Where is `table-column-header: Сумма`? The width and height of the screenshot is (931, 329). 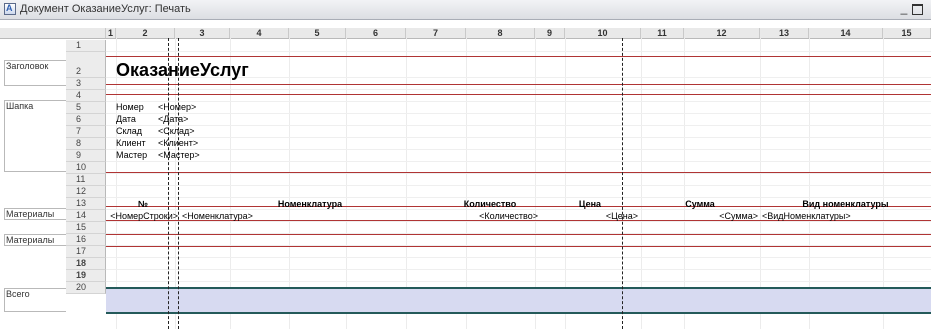
table-column-header: Сумма is located at coordinates (700, 204).